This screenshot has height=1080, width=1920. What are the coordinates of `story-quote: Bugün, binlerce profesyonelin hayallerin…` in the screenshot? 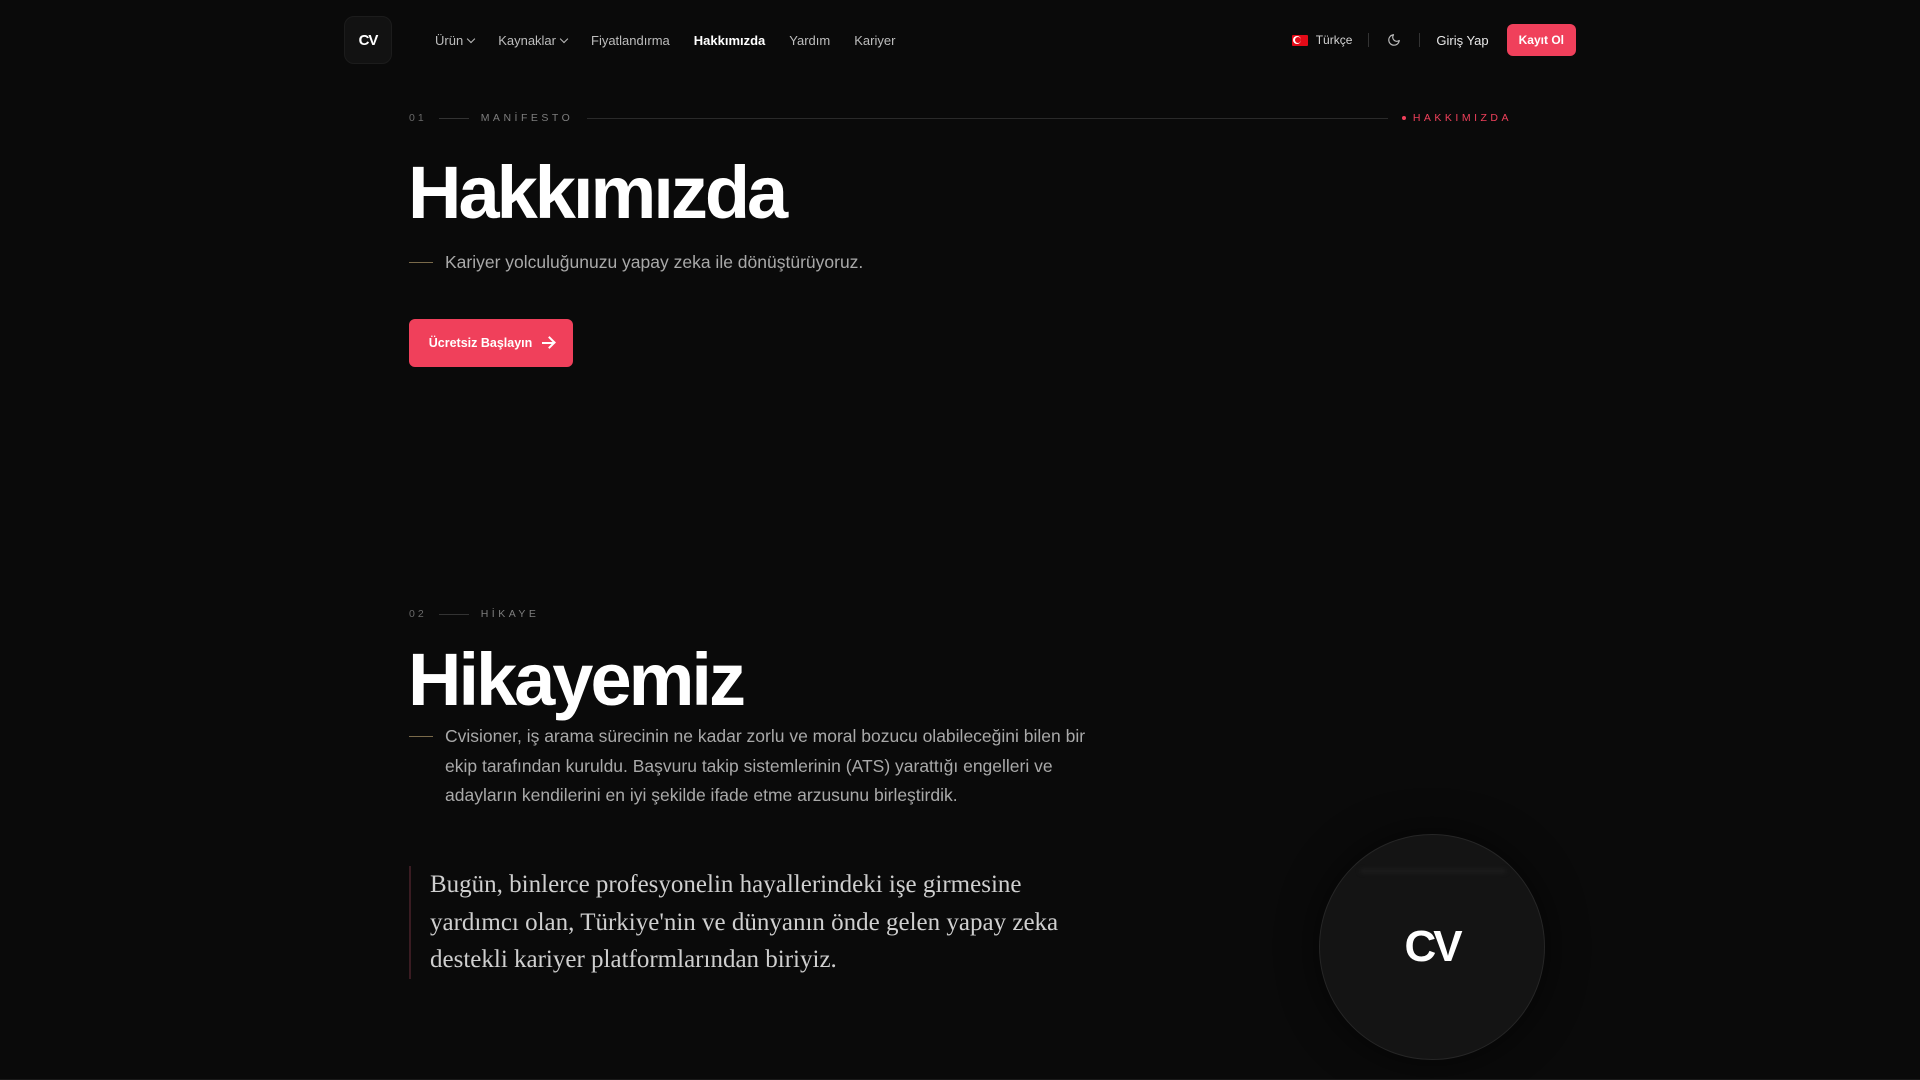 It's located at (749, 922).